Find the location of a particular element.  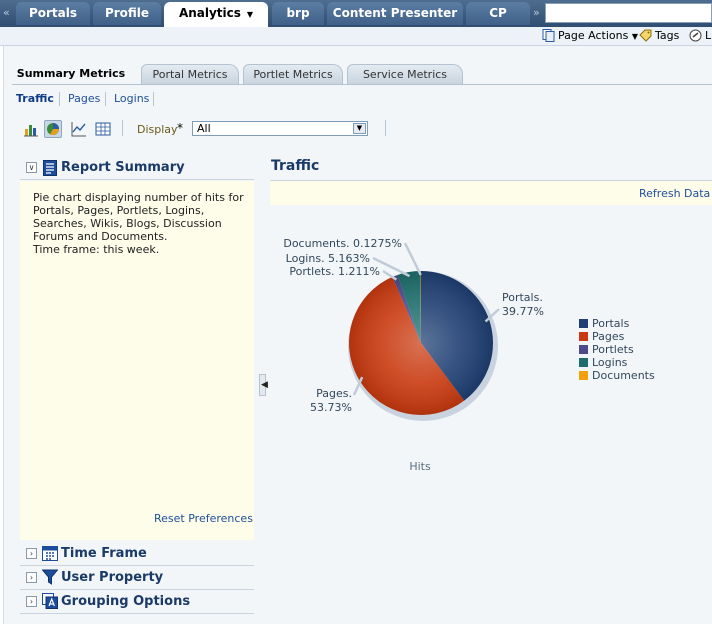

bar-chart-icon is located at coordinates (31, 129).